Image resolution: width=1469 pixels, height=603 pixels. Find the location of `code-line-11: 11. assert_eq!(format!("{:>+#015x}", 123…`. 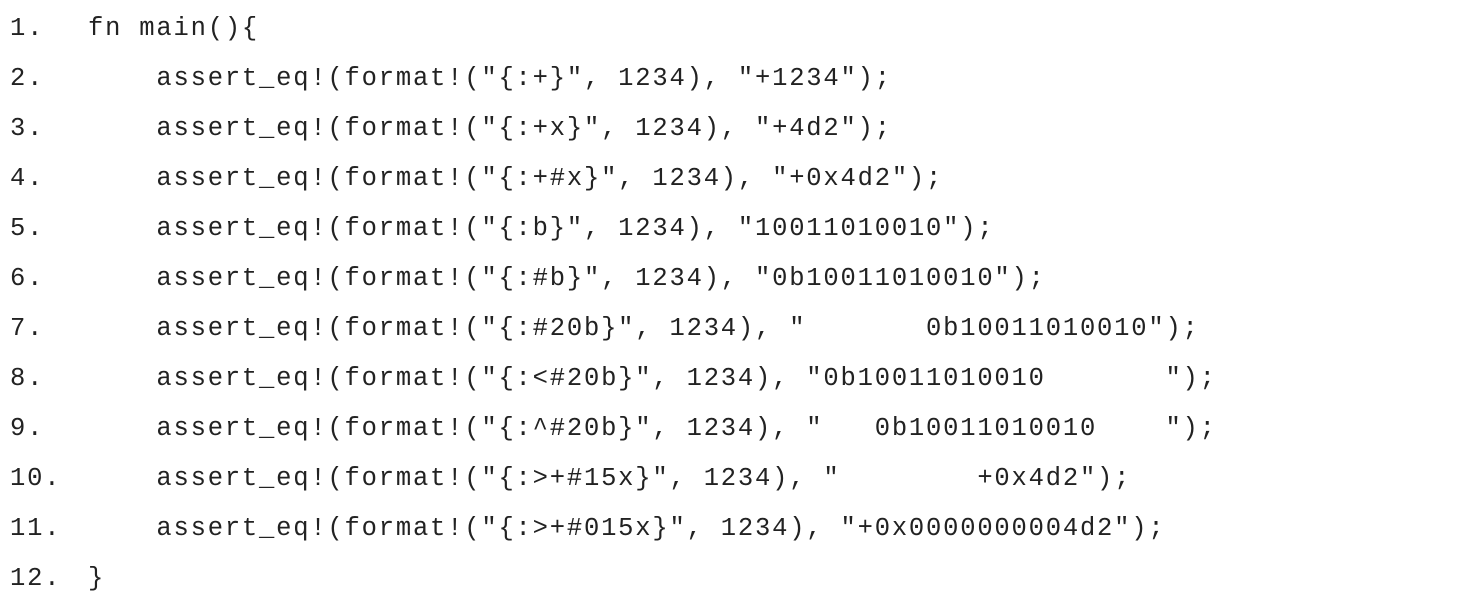

code-line-11: 11. assert_eq!(format!("{:>+#015x}", 123… is located at coordinates (587, 528).